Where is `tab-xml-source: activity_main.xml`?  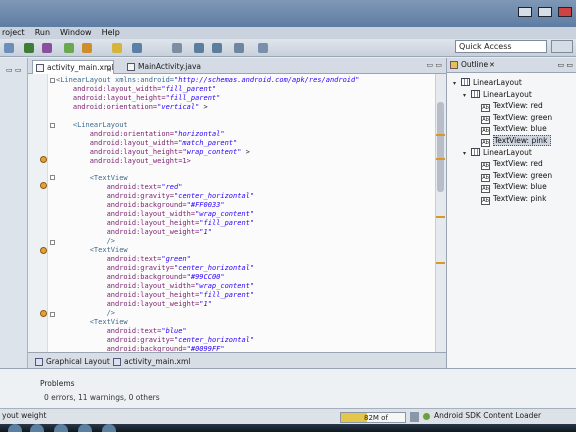 tab-xml-source: activity_main.xml is located at coordinates (151, 361).